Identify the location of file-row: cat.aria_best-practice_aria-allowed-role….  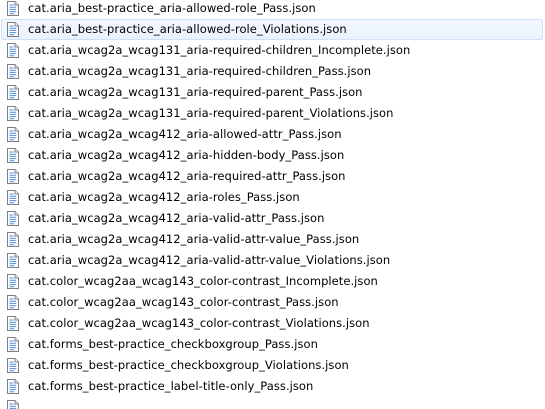
(272, 9).